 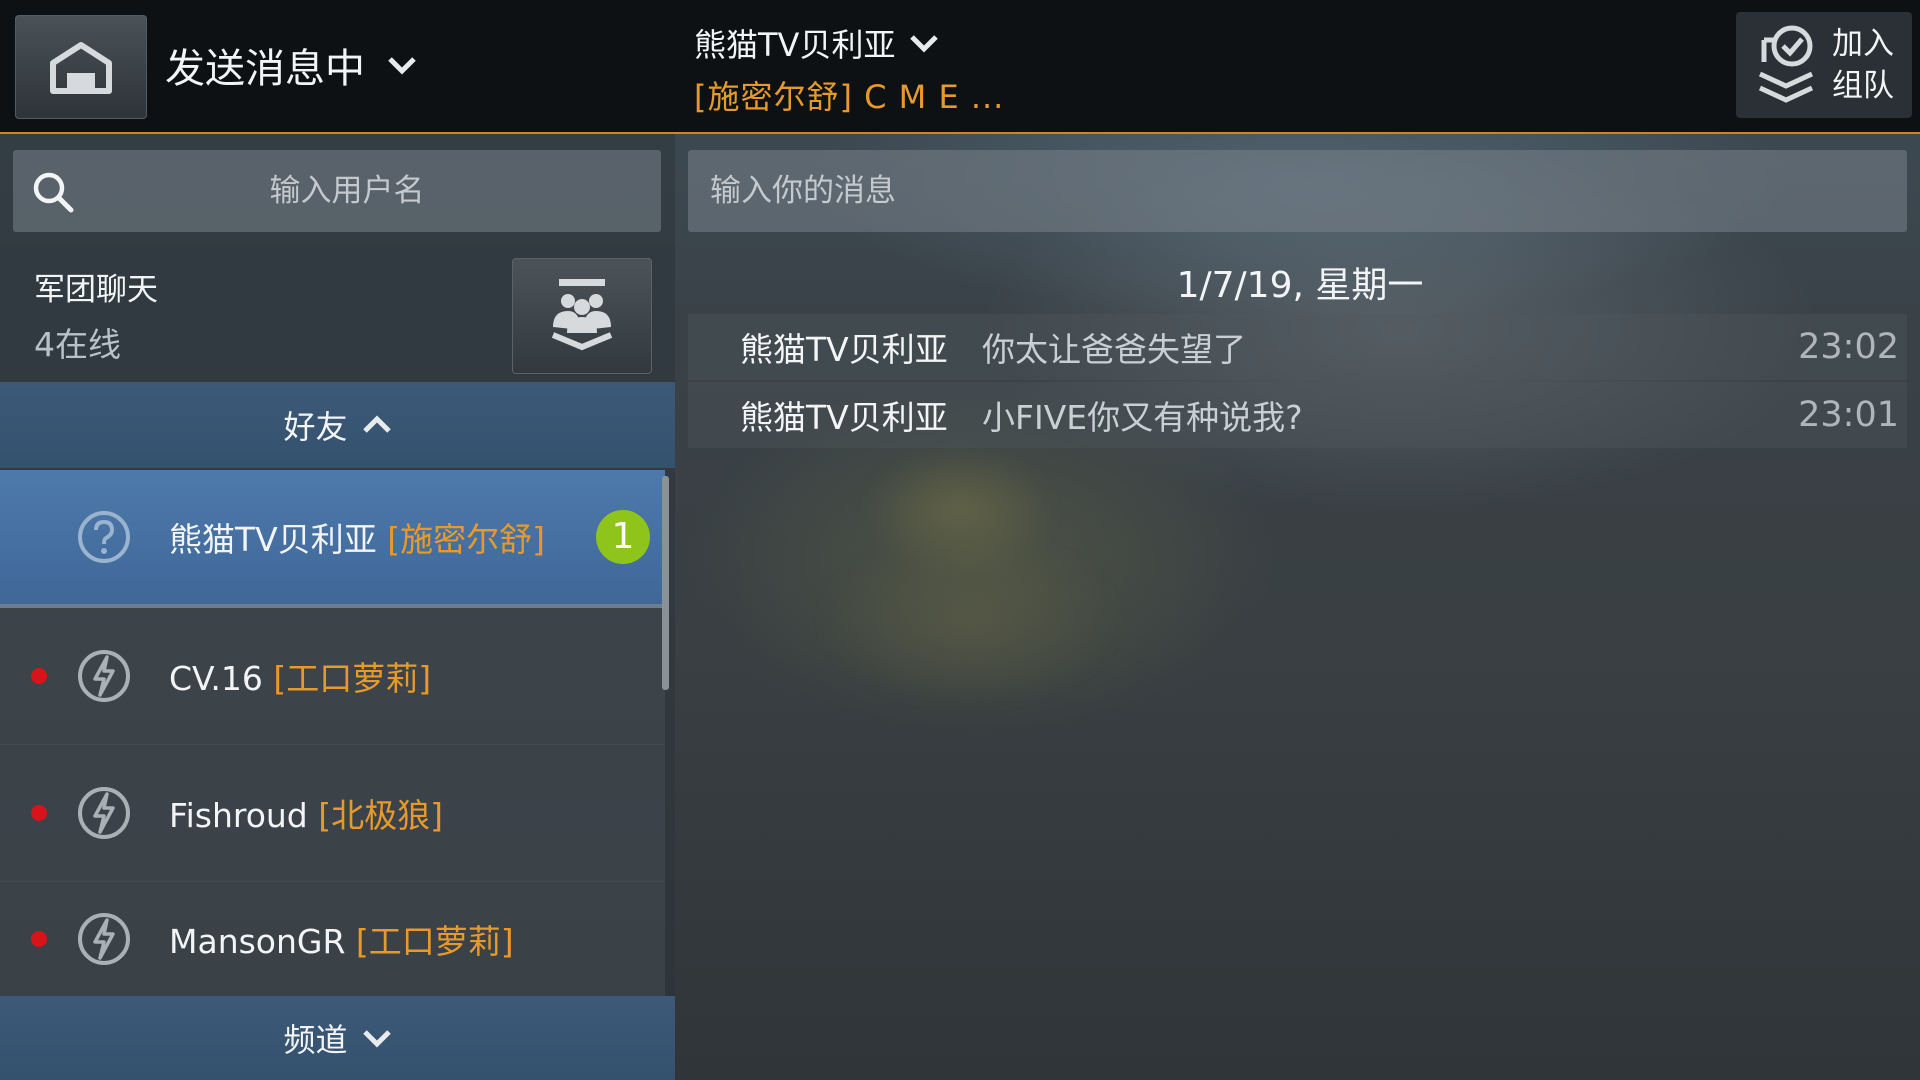 I want to click on top-bar: 发送消息中 熊猫TV贝利亚 [施密尔舒] C M E ... 加入 组队, so click(x=960, y=67).